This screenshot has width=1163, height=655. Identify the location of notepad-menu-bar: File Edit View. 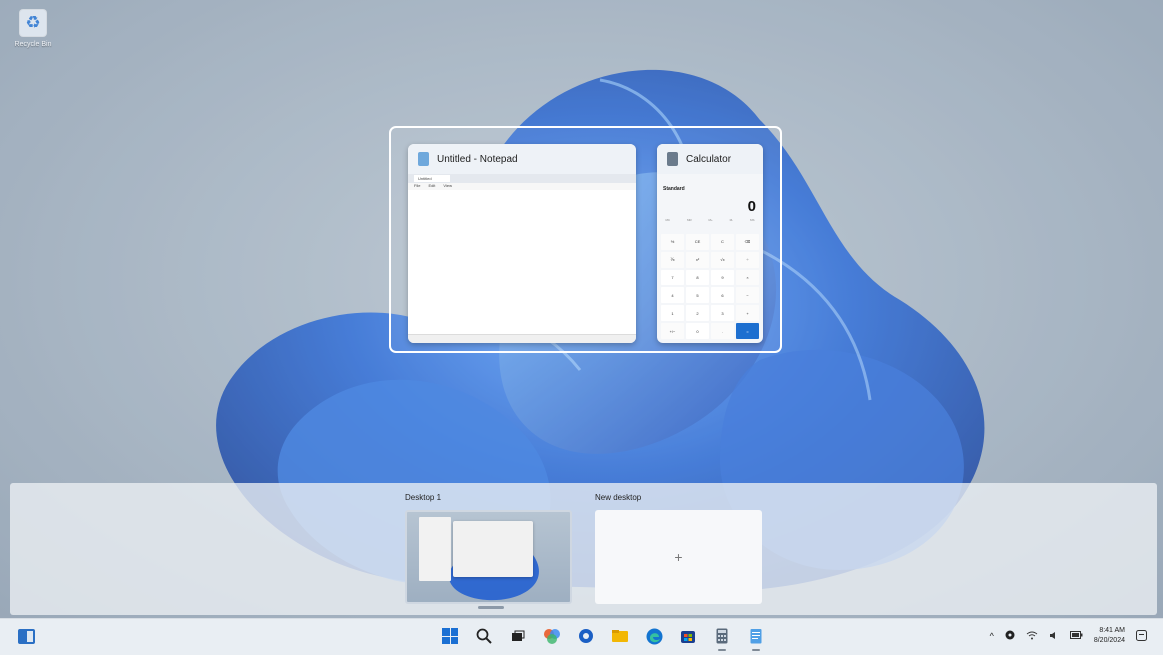
(522, 186).